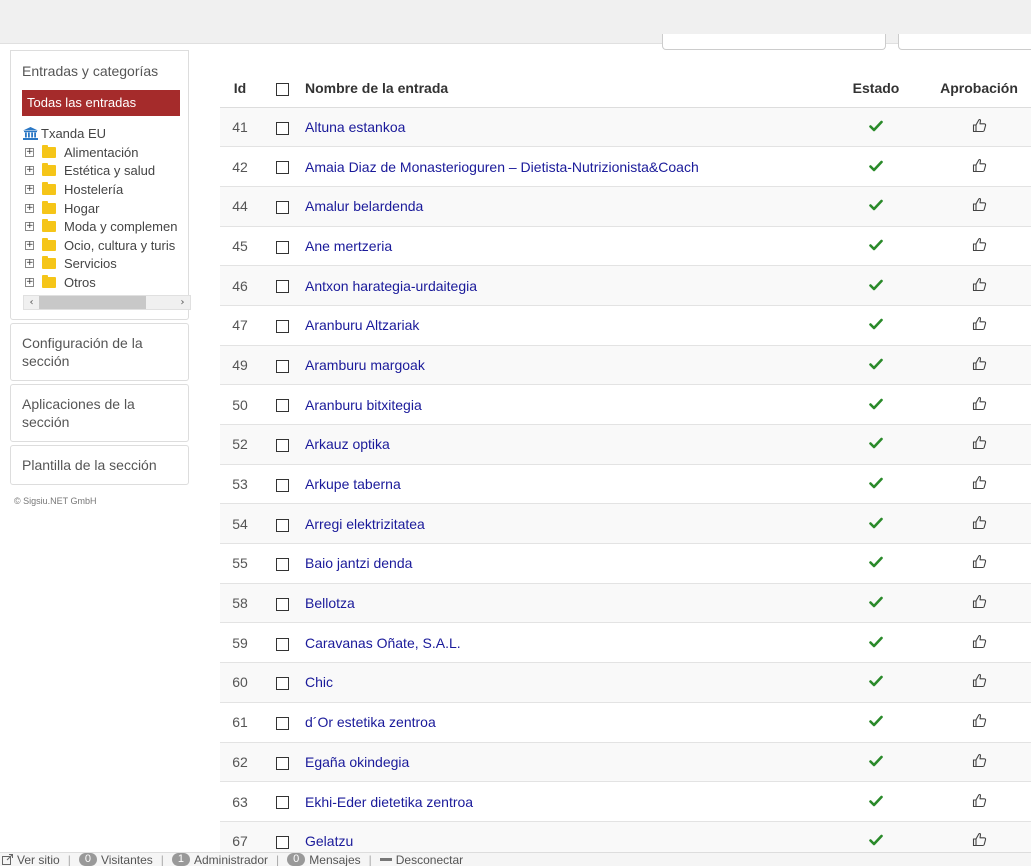 This screenshot has height=866, width=1031. I want to click on entry-name-link: Arregi elektrizitatea, so click(365, 524).